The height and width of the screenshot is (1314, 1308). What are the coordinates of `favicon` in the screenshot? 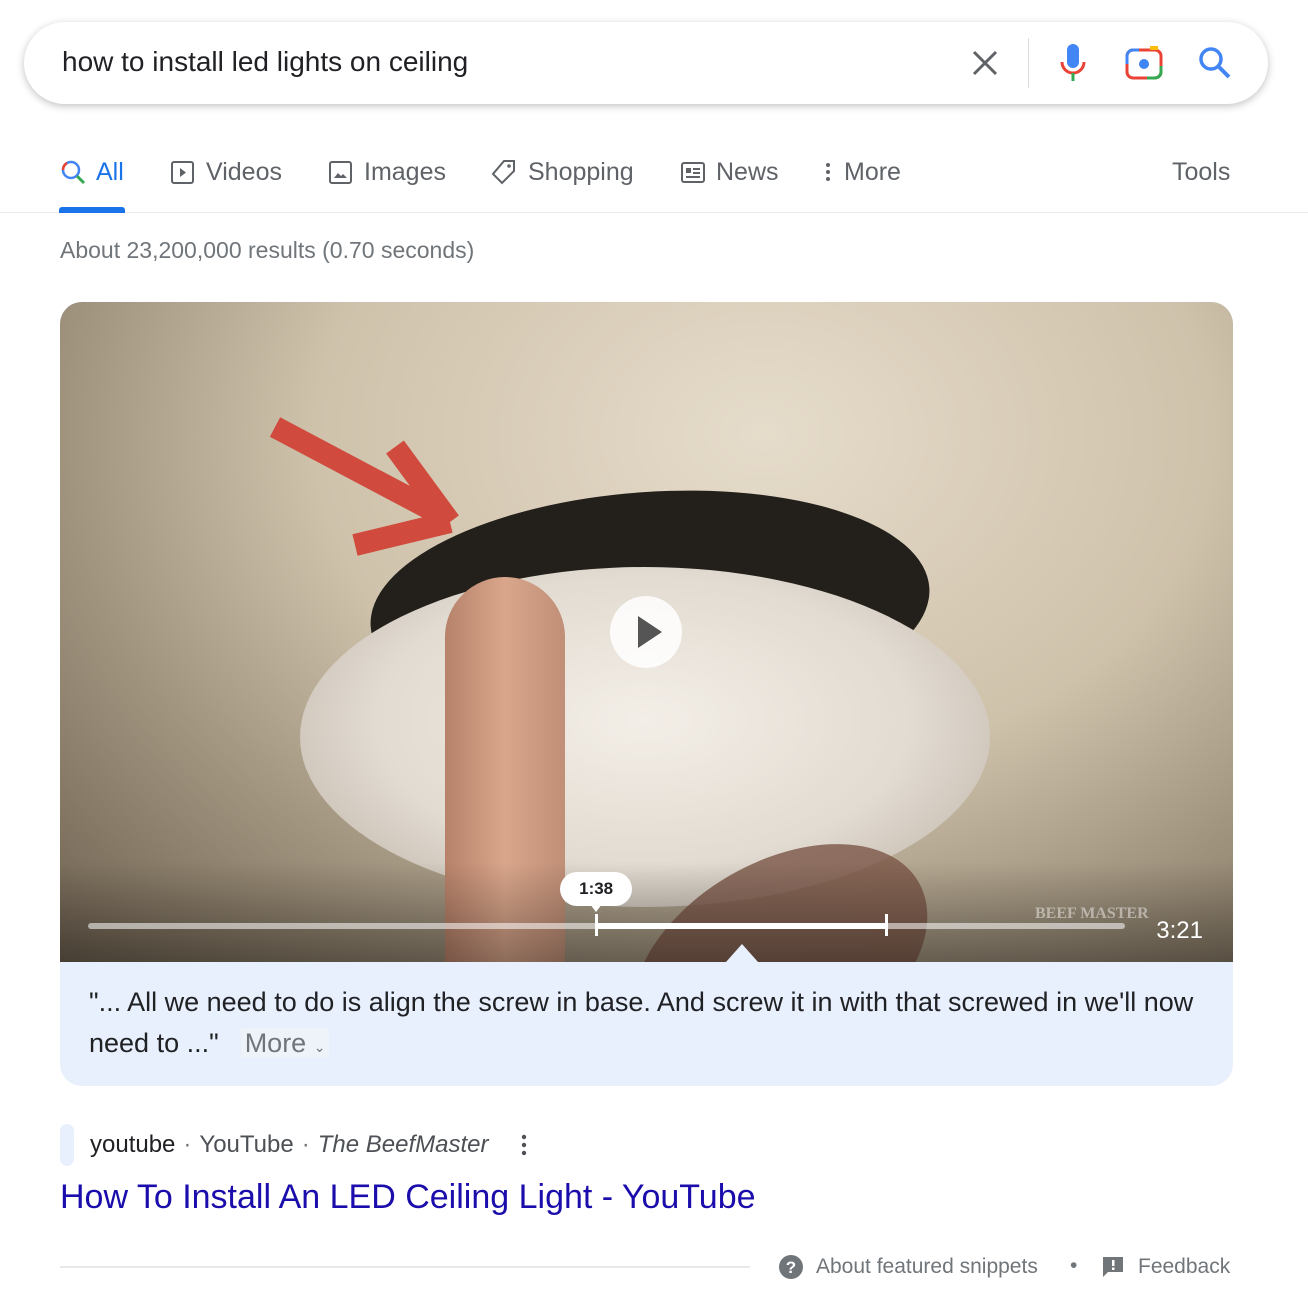 It's located at (67, 1145).